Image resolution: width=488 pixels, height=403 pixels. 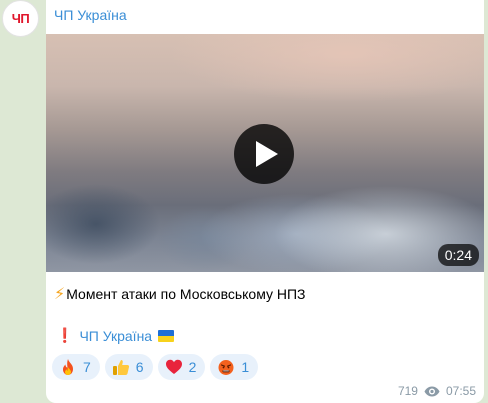 What do you see at coordinates (139, 367) in the screenshot?
I see `reaction-count: 6` at bounding box center [139, 367].